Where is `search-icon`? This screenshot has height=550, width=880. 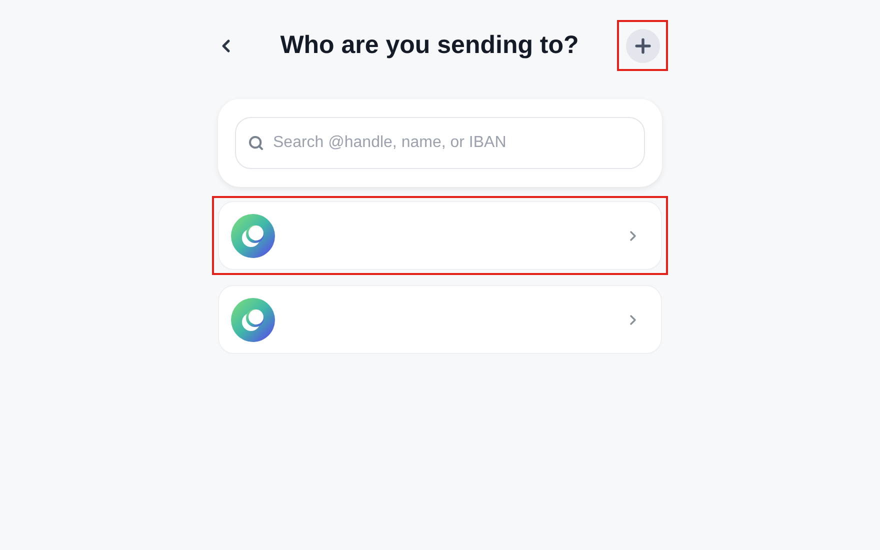 search-icon is located at coordinates (256, 143).